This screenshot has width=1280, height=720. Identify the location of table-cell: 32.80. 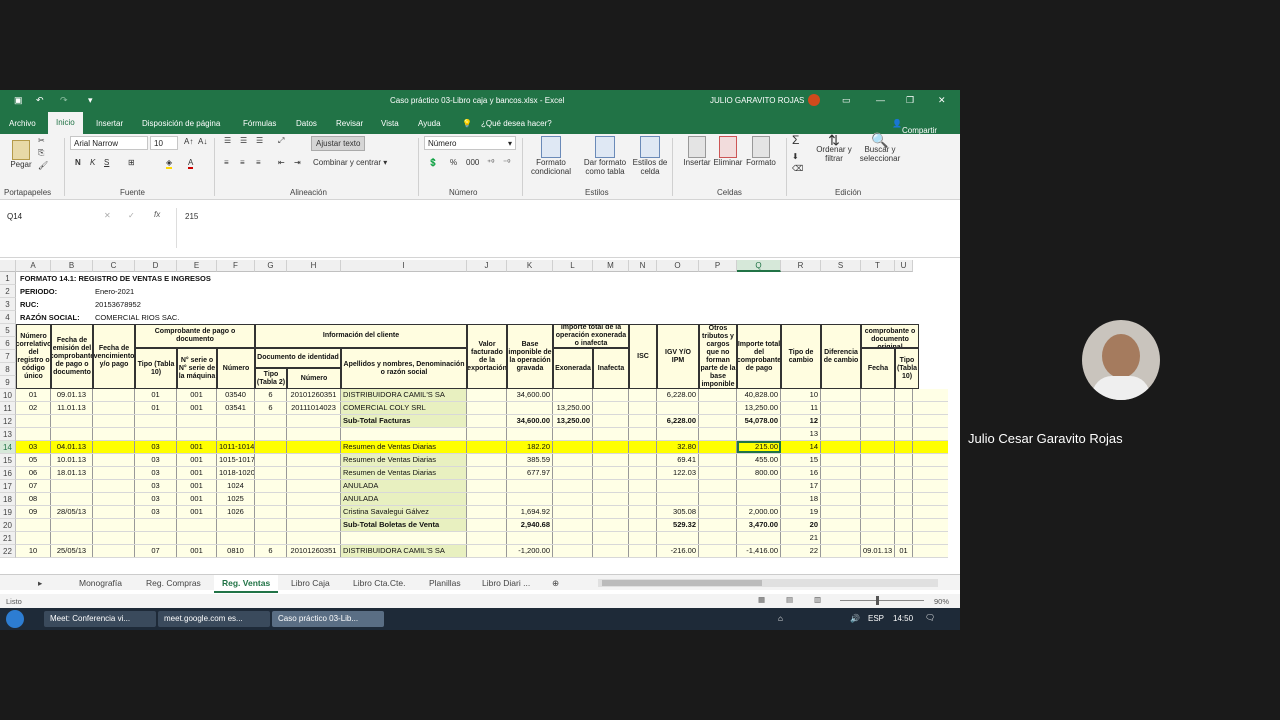
(678, 447).